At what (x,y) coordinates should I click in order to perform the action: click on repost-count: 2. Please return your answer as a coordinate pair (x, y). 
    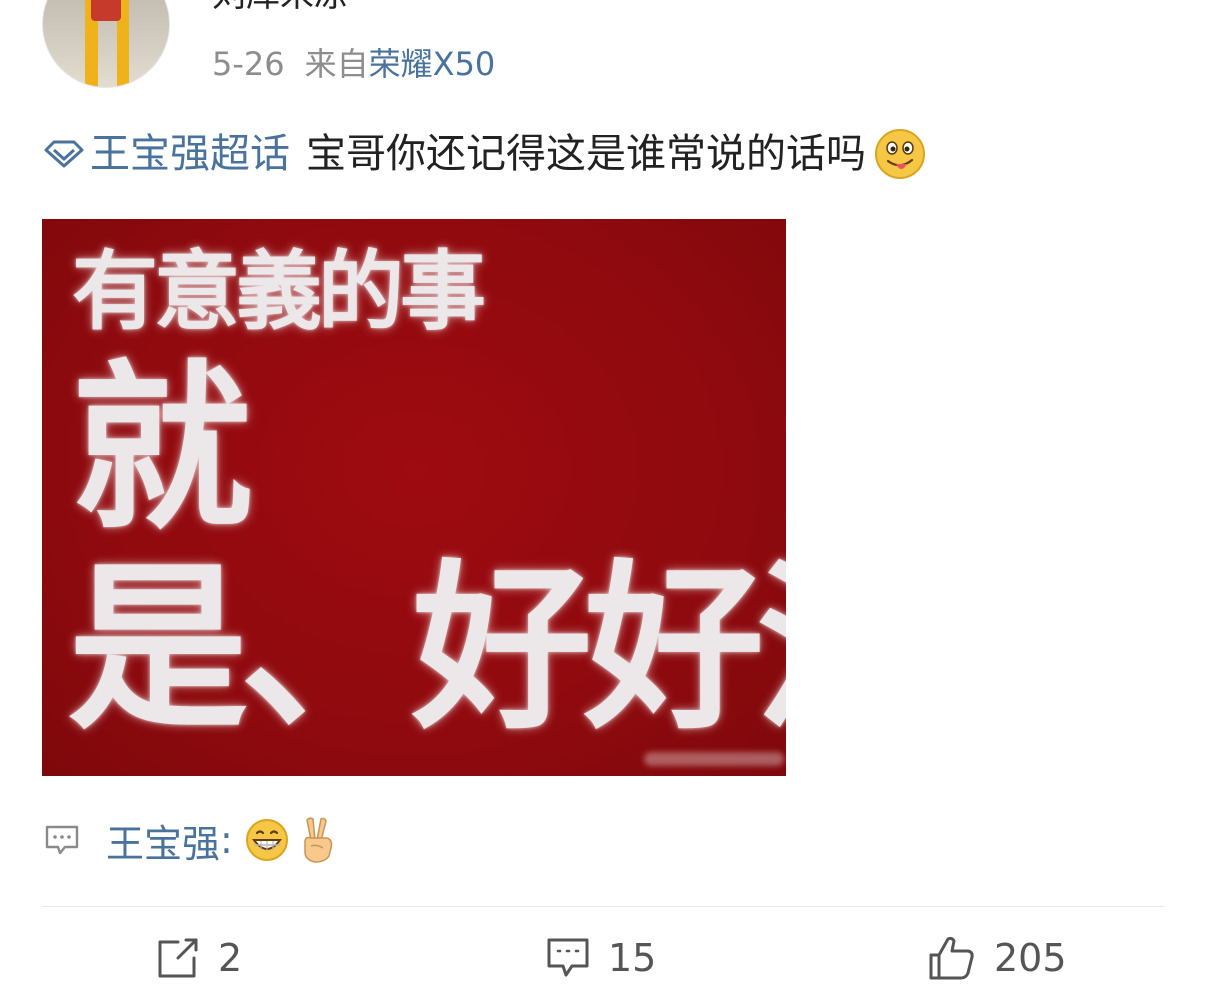
    Looking at the image, I should click on (230, 958).